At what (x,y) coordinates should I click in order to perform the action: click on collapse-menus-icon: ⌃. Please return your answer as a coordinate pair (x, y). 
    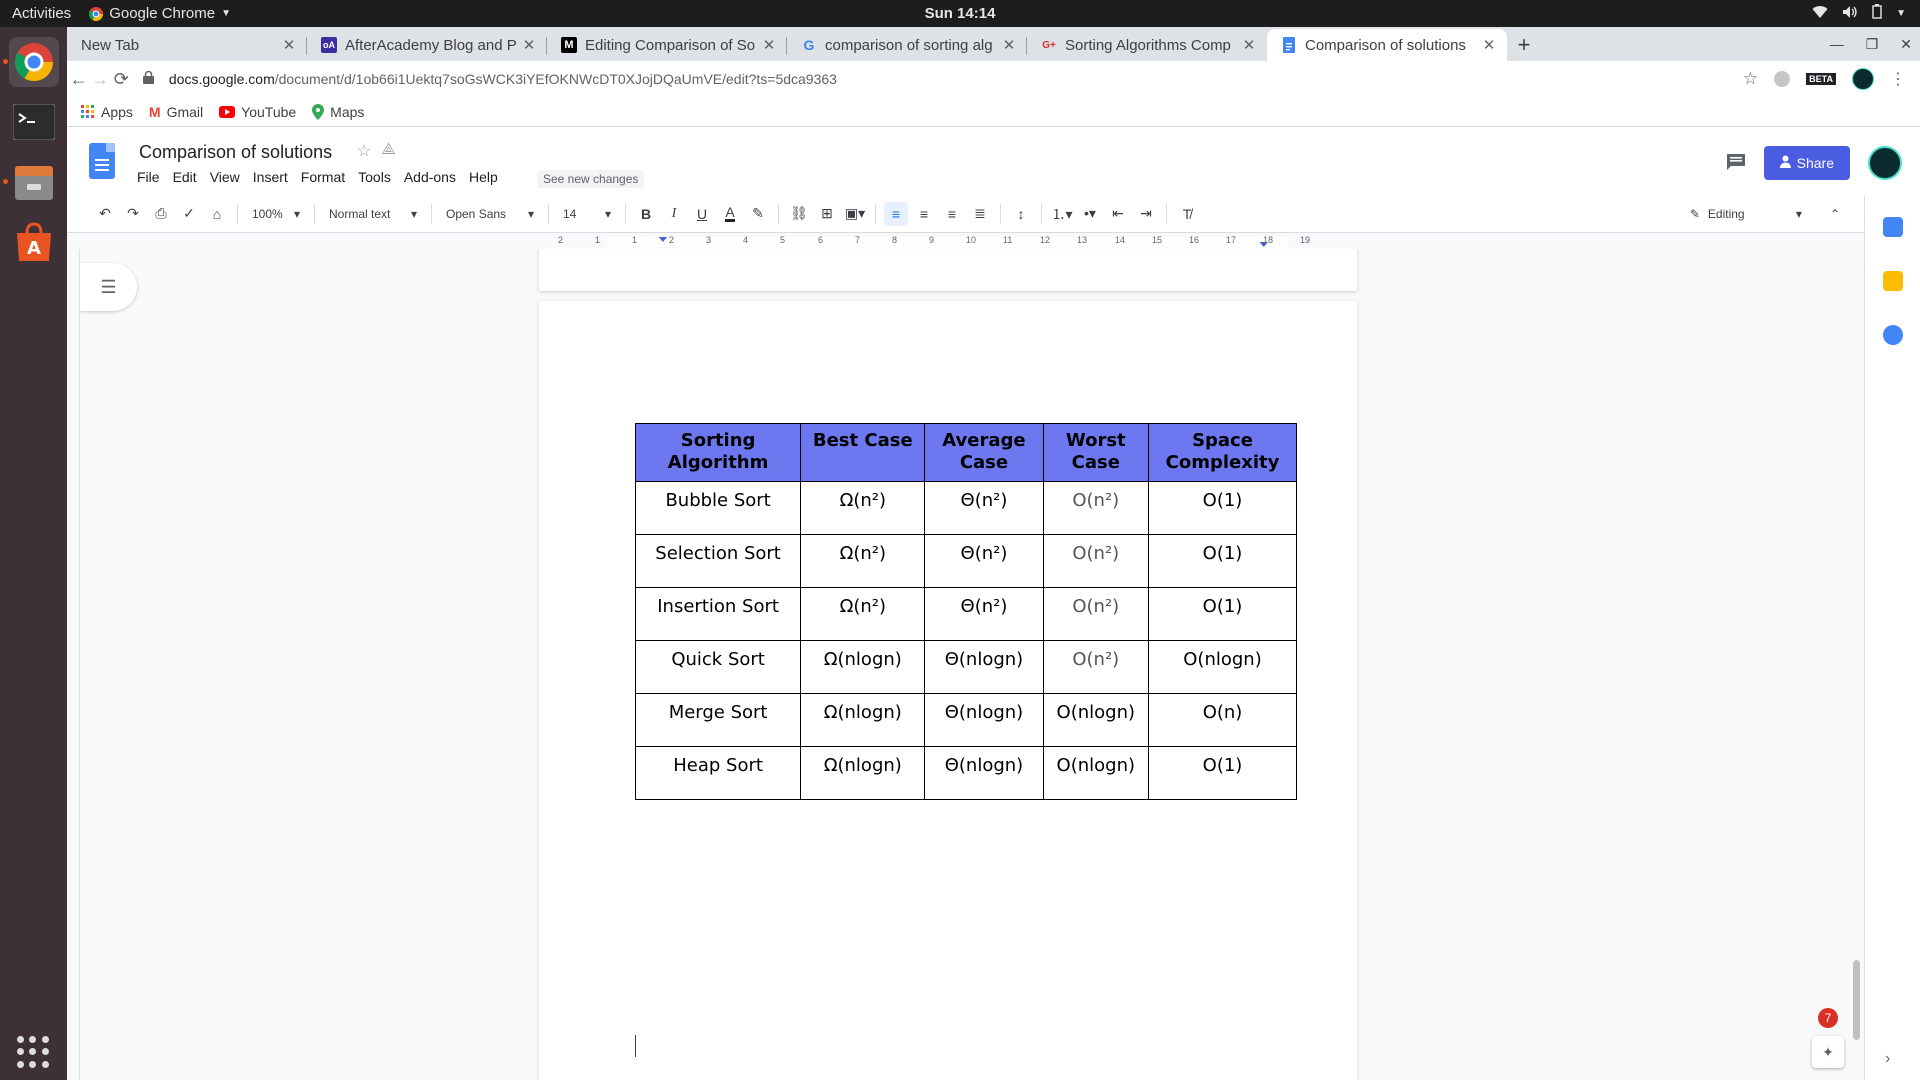
    Looking at the image, I should click on (1835, 214).